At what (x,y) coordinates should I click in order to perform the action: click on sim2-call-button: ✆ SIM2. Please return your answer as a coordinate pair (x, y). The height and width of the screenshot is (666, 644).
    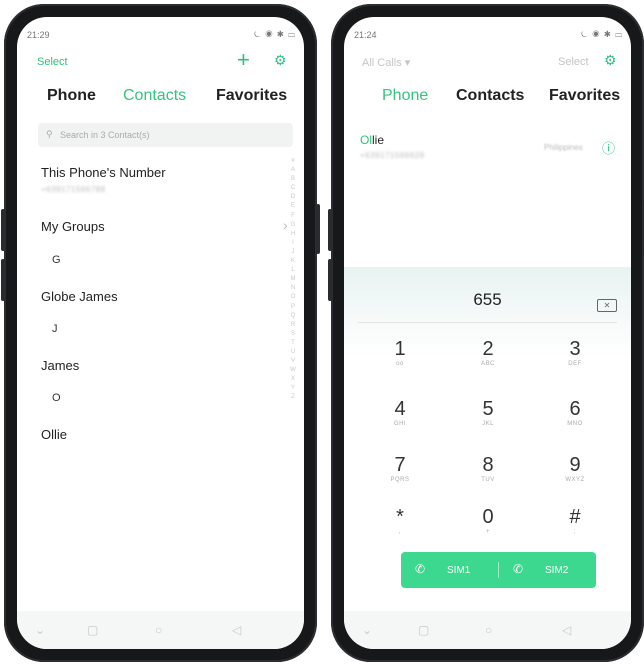
    Looking at the image, I should click on (547, 570).